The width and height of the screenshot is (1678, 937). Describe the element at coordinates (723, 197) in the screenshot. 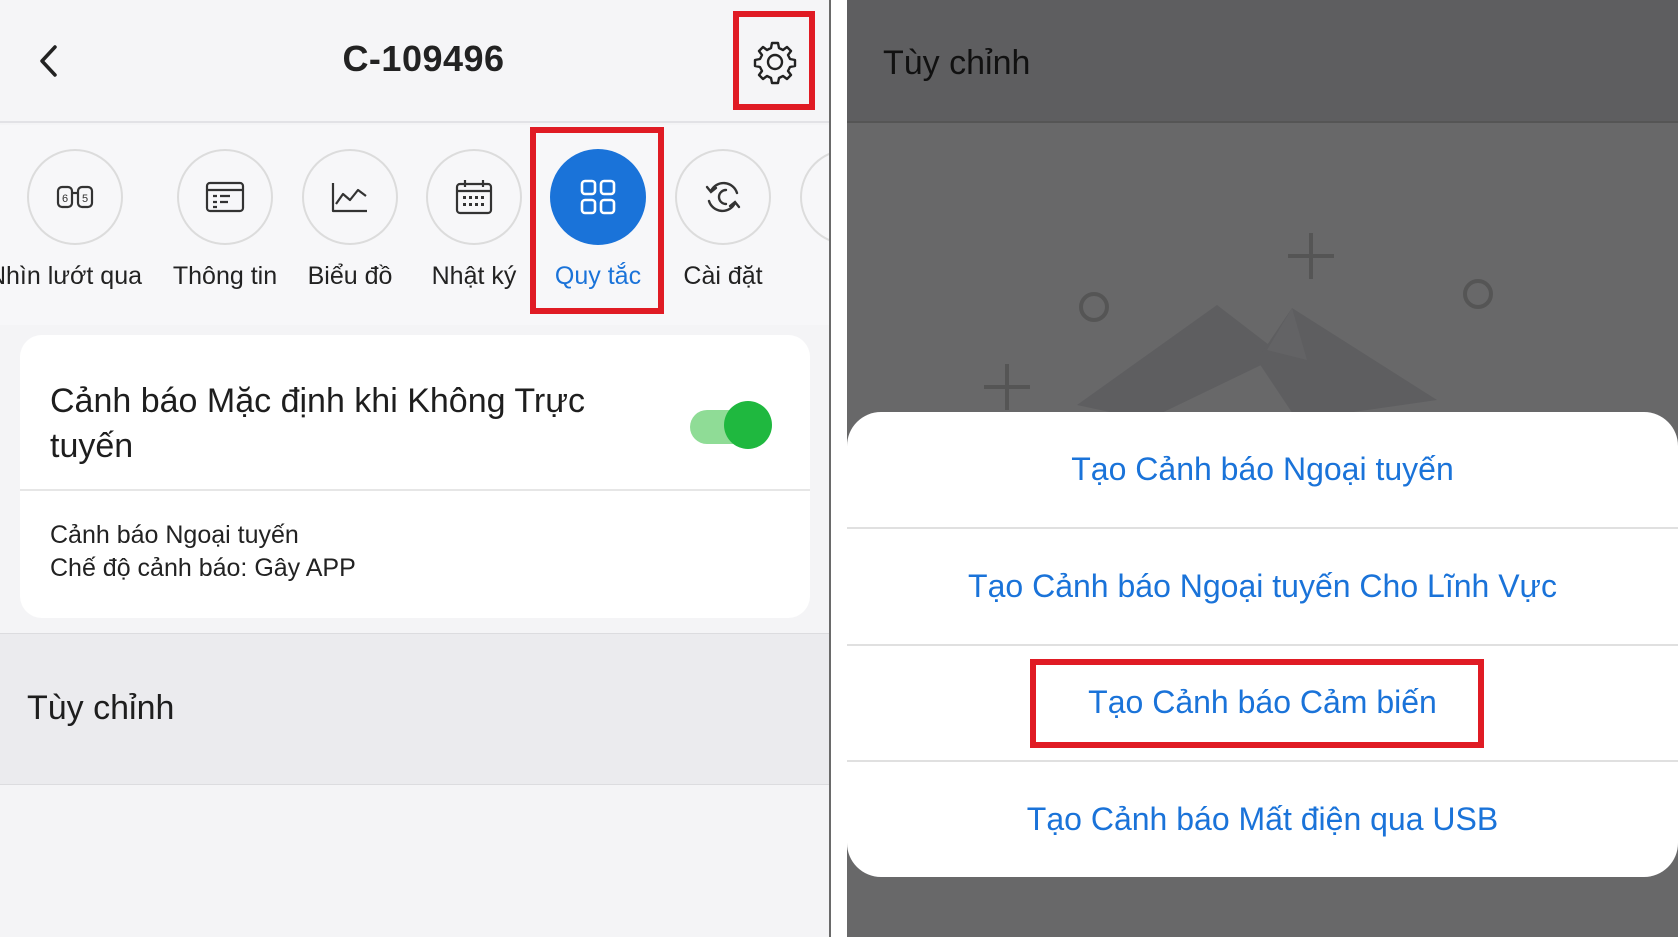

I see `refresh-settings-icon` at that location.